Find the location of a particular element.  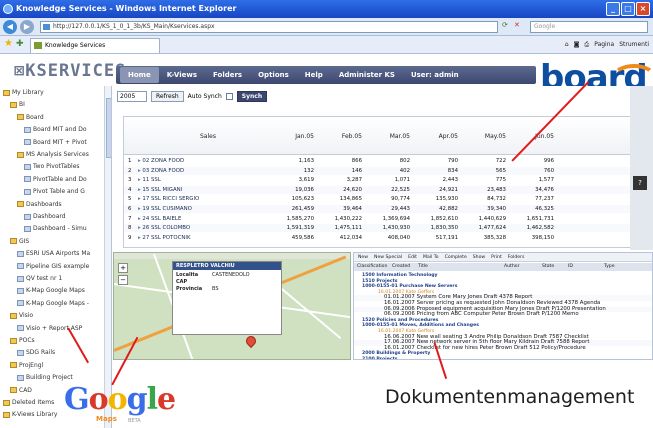

grid-column-header: Feb.05 is located at coordinates (342, 136).